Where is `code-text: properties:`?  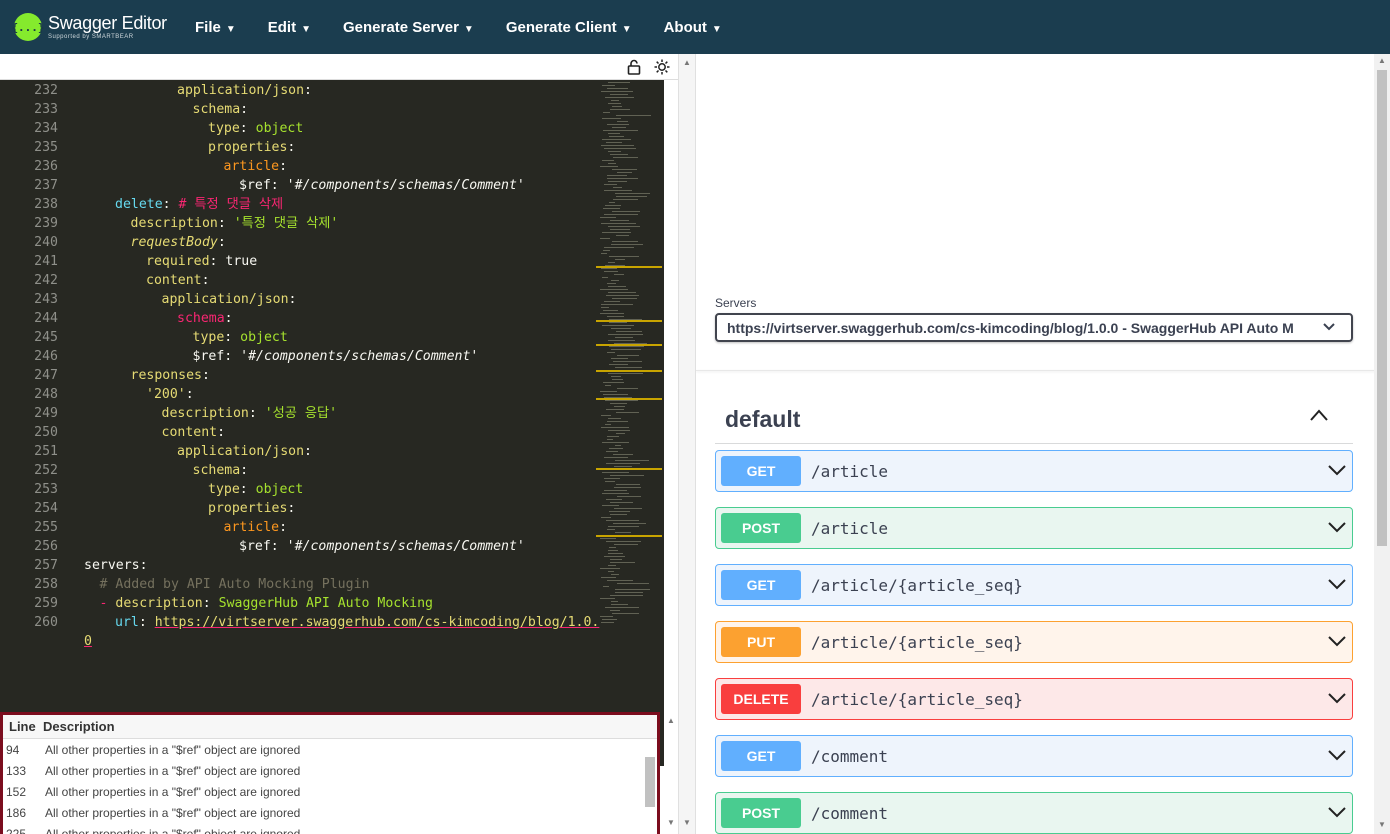 code-text: properties: is located at coordinates (251, 147).